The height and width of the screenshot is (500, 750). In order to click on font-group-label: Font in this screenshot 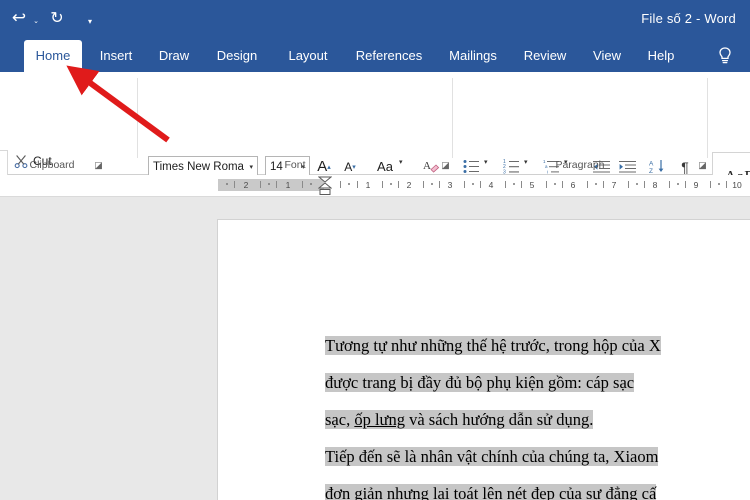, I will do `click(295, 165)`.